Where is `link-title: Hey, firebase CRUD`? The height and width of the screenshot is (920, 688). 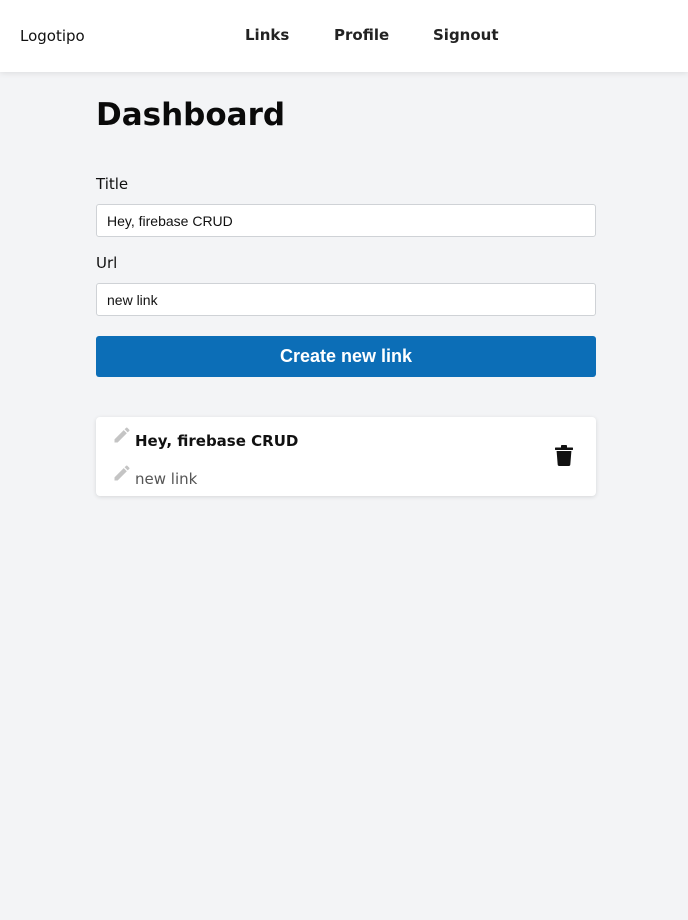
link-title: Hey, firebase CRUD is located at coordinates (217, 441).